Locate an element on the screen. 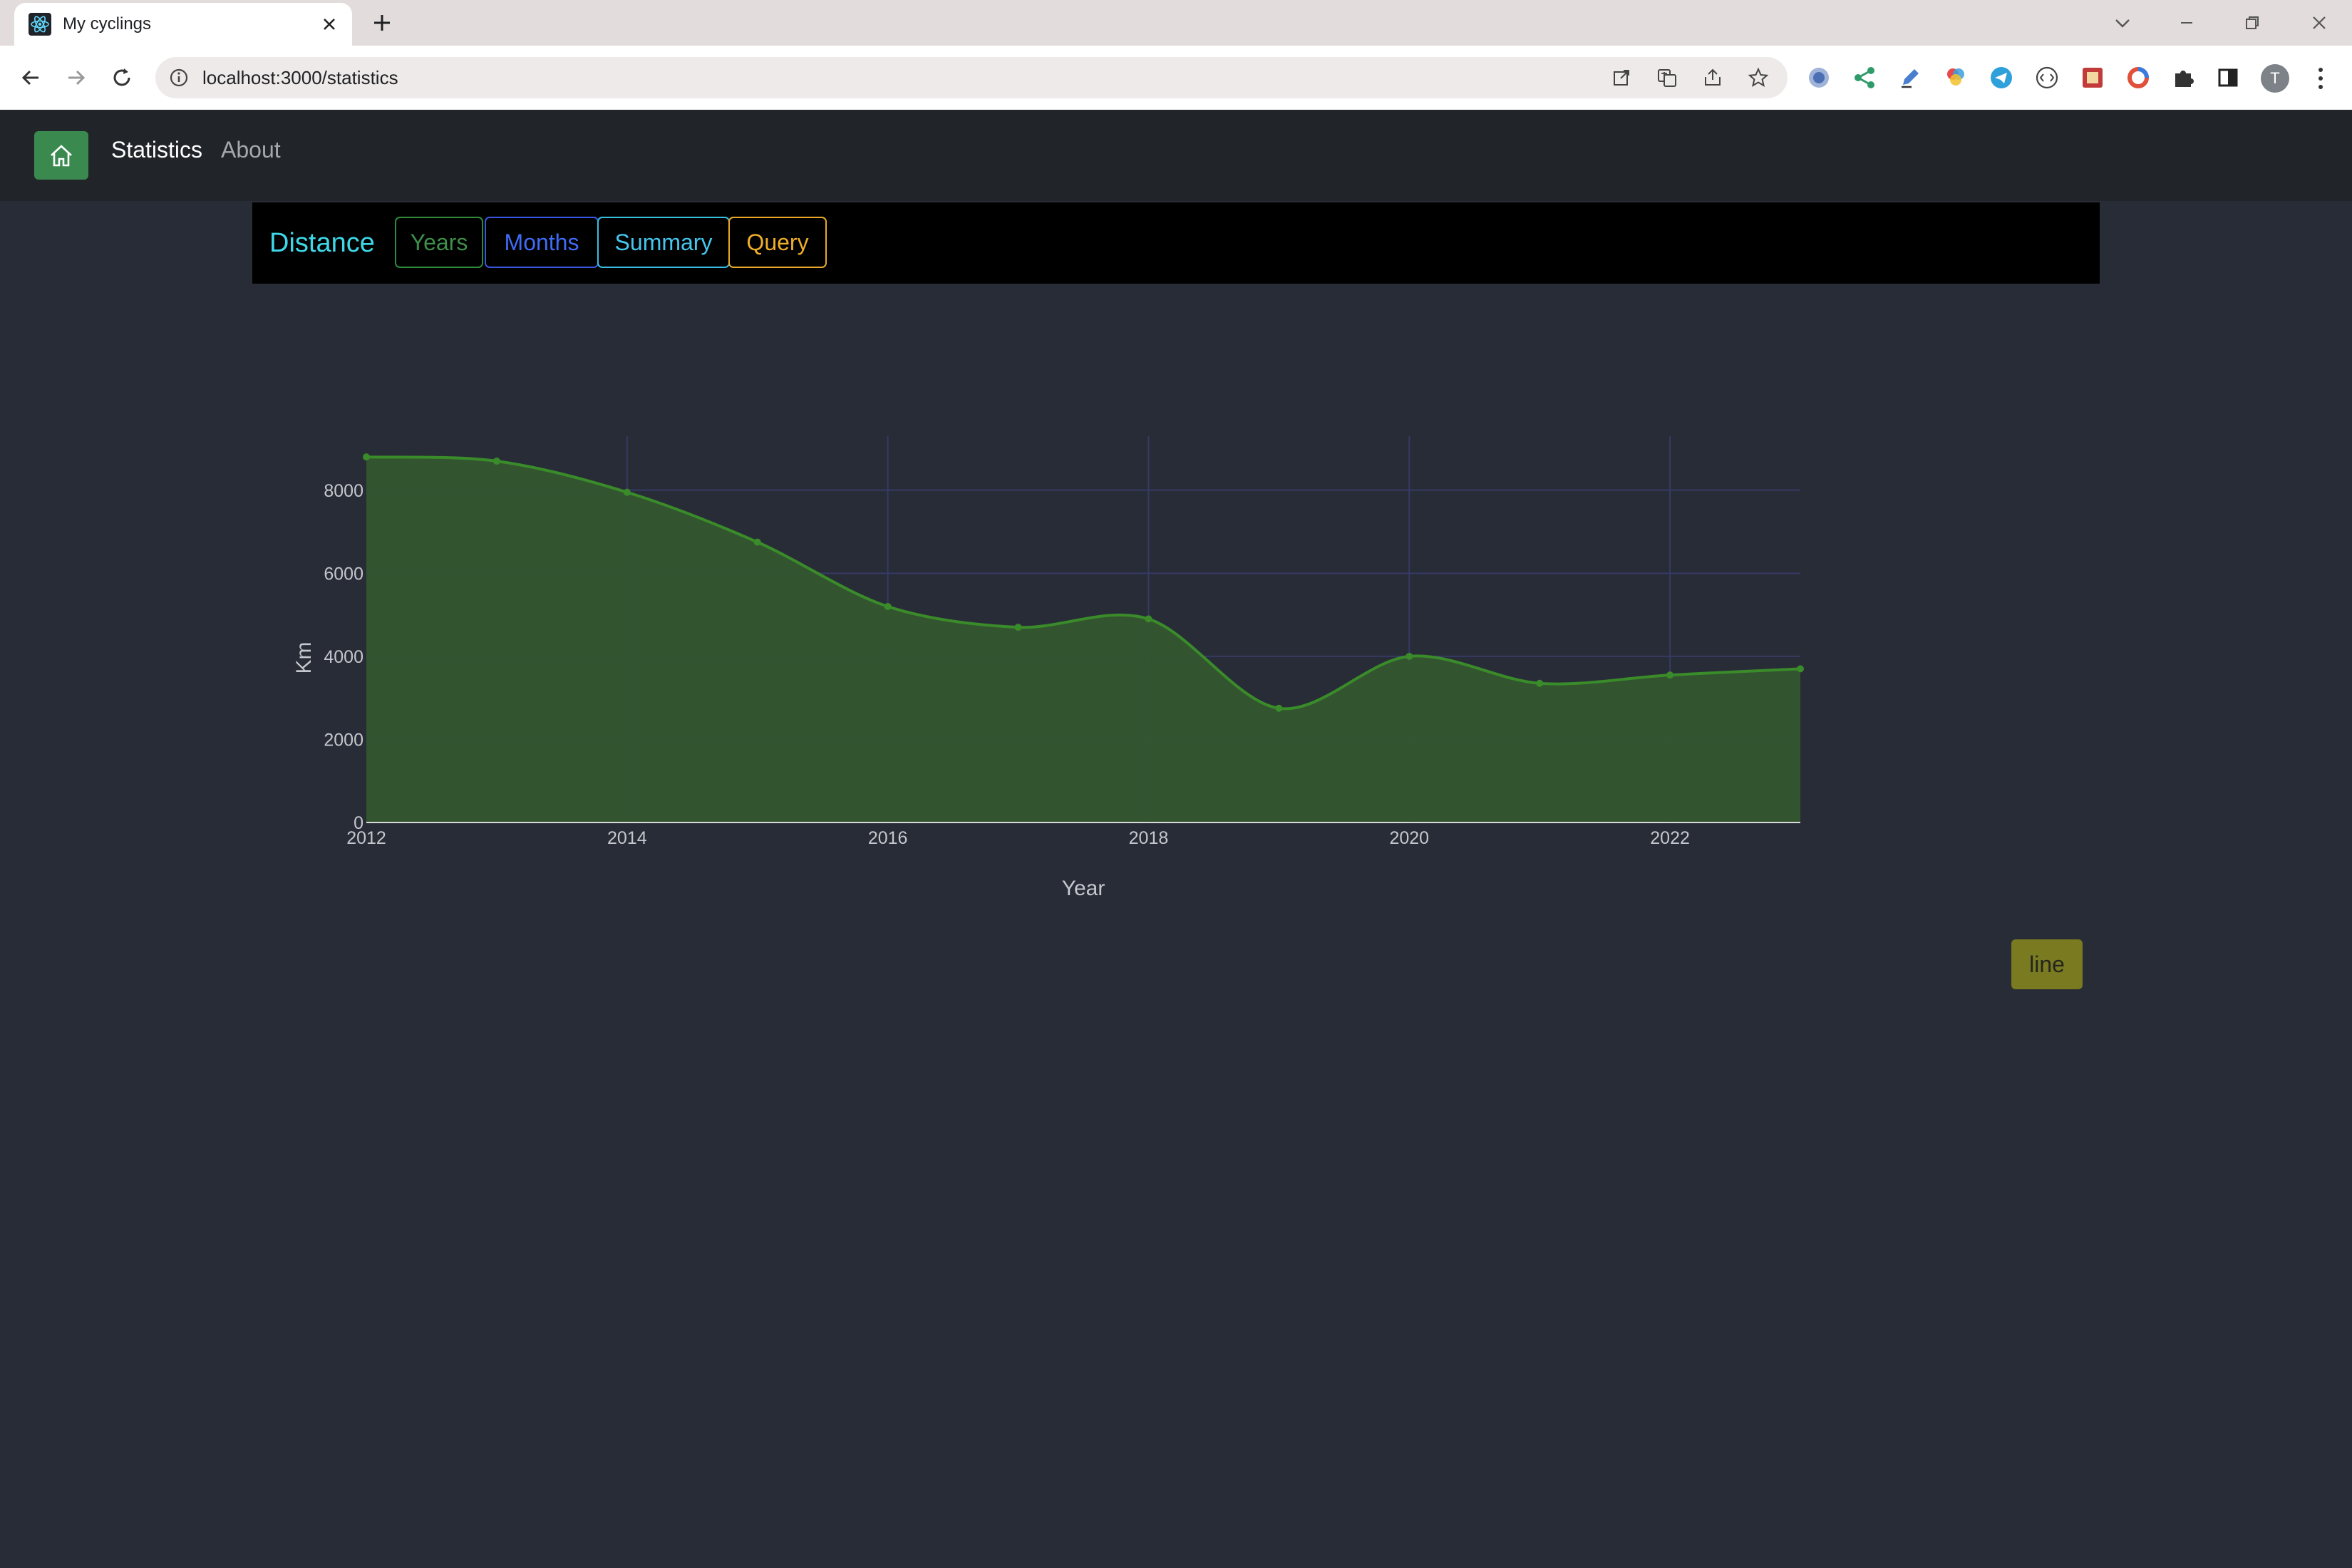 This screenshot has width=2352, height=1568. new-tab-icon is located at coordinates (382, 23).